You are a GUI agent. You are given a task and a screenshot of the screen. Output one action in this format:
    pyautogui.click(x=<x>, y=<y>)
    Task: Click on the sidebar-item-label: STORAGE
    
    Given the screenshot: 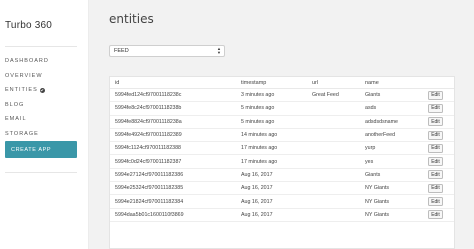 What is the action you would take?
    pyautogui.click(x=22, y=133)
    